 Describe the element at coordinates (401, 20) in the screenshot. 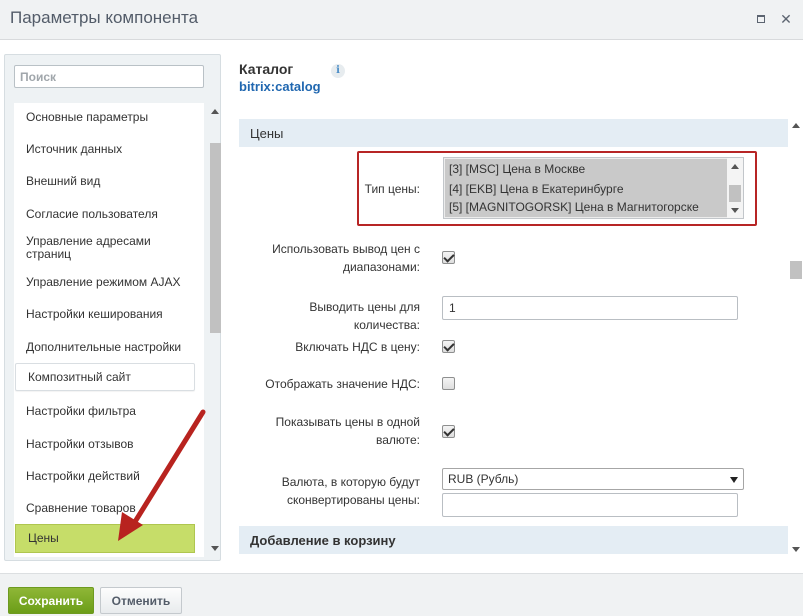

I see `window-titlebar: Параметры компонента ✕` at that location.